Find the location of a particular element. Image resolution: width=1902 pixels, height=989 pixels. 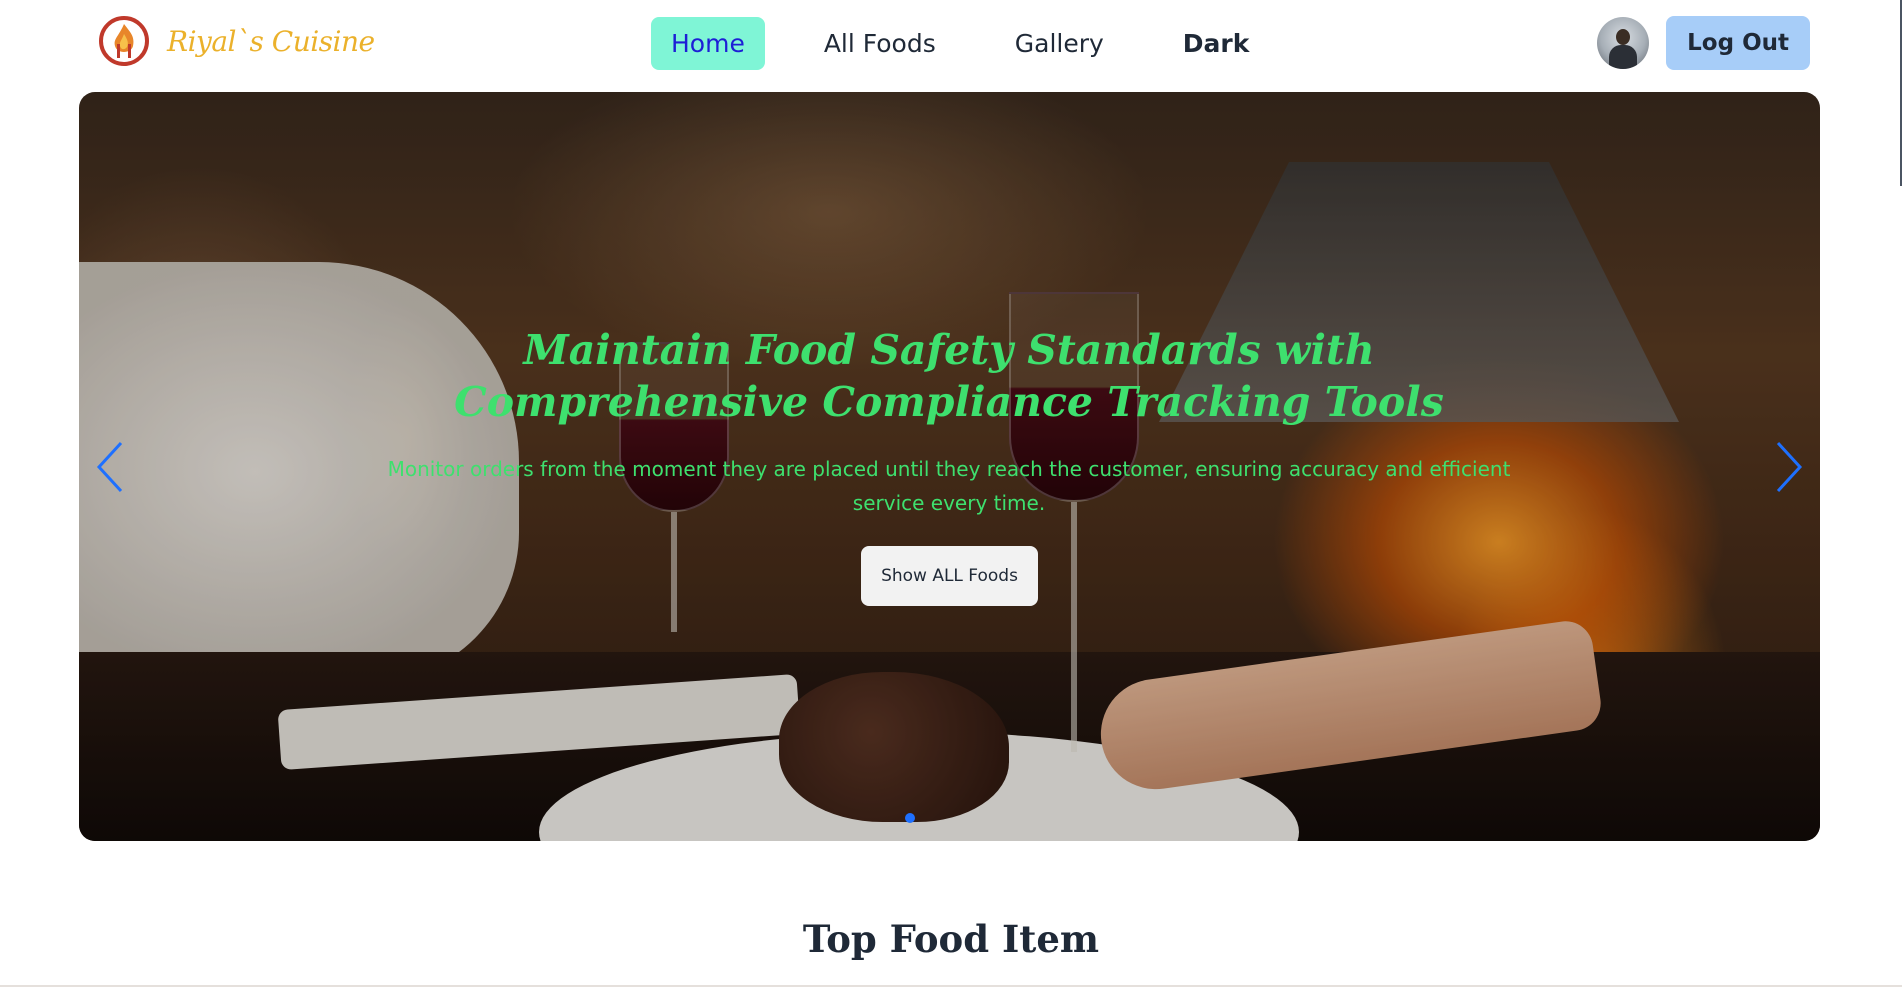

chevron-right-icon is located at coordinates (1785, 467).